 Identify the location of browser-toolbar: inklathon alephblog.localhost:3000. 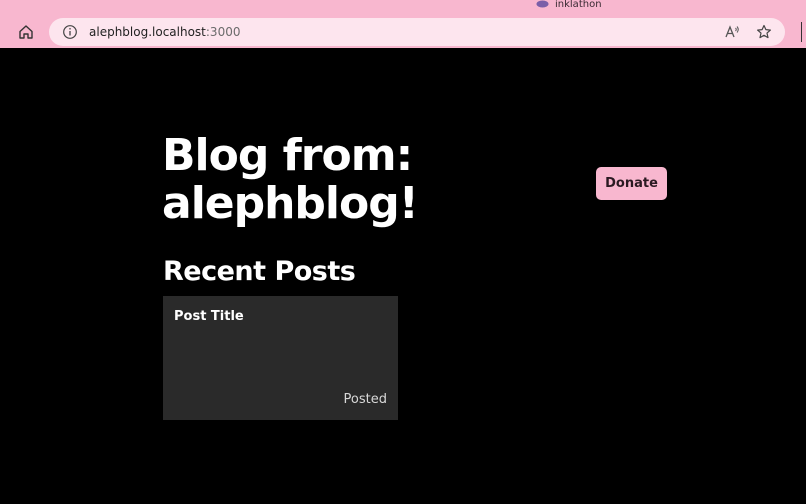
(403, 24).